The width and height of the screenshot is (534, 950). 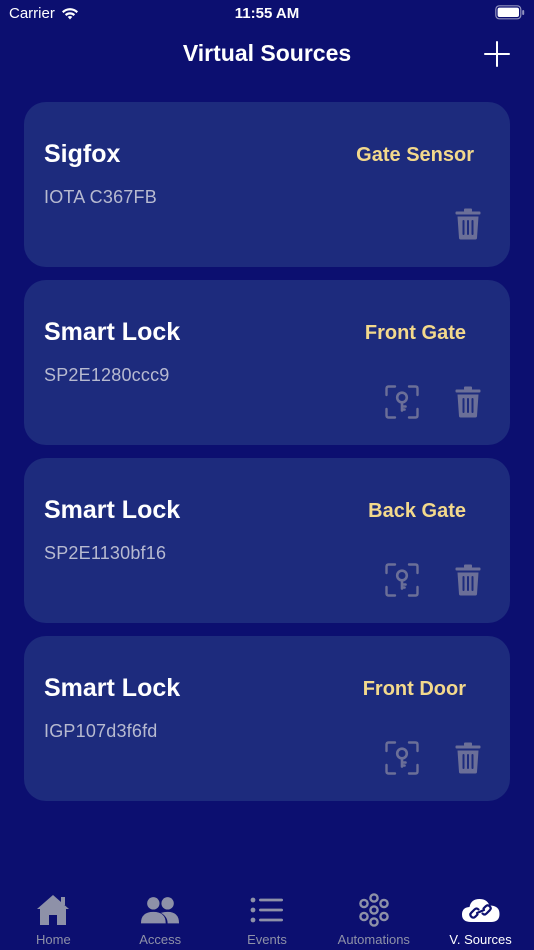 What do you see at coordinates (510, 12) in the screenshot?
I see `battery-icon` at bounding box center [510, 12].